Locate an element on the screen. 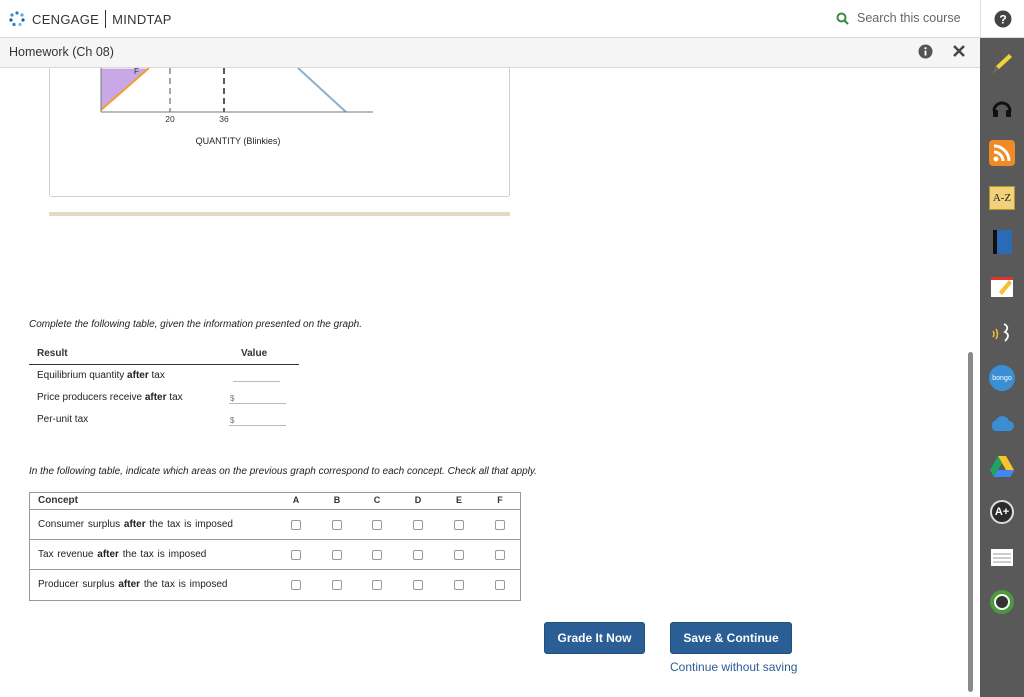 Image resolution: width=1024 pixels, height=697 pixels. assignment-header: Homework (Ch 08) is located at coordinates (490, 53).